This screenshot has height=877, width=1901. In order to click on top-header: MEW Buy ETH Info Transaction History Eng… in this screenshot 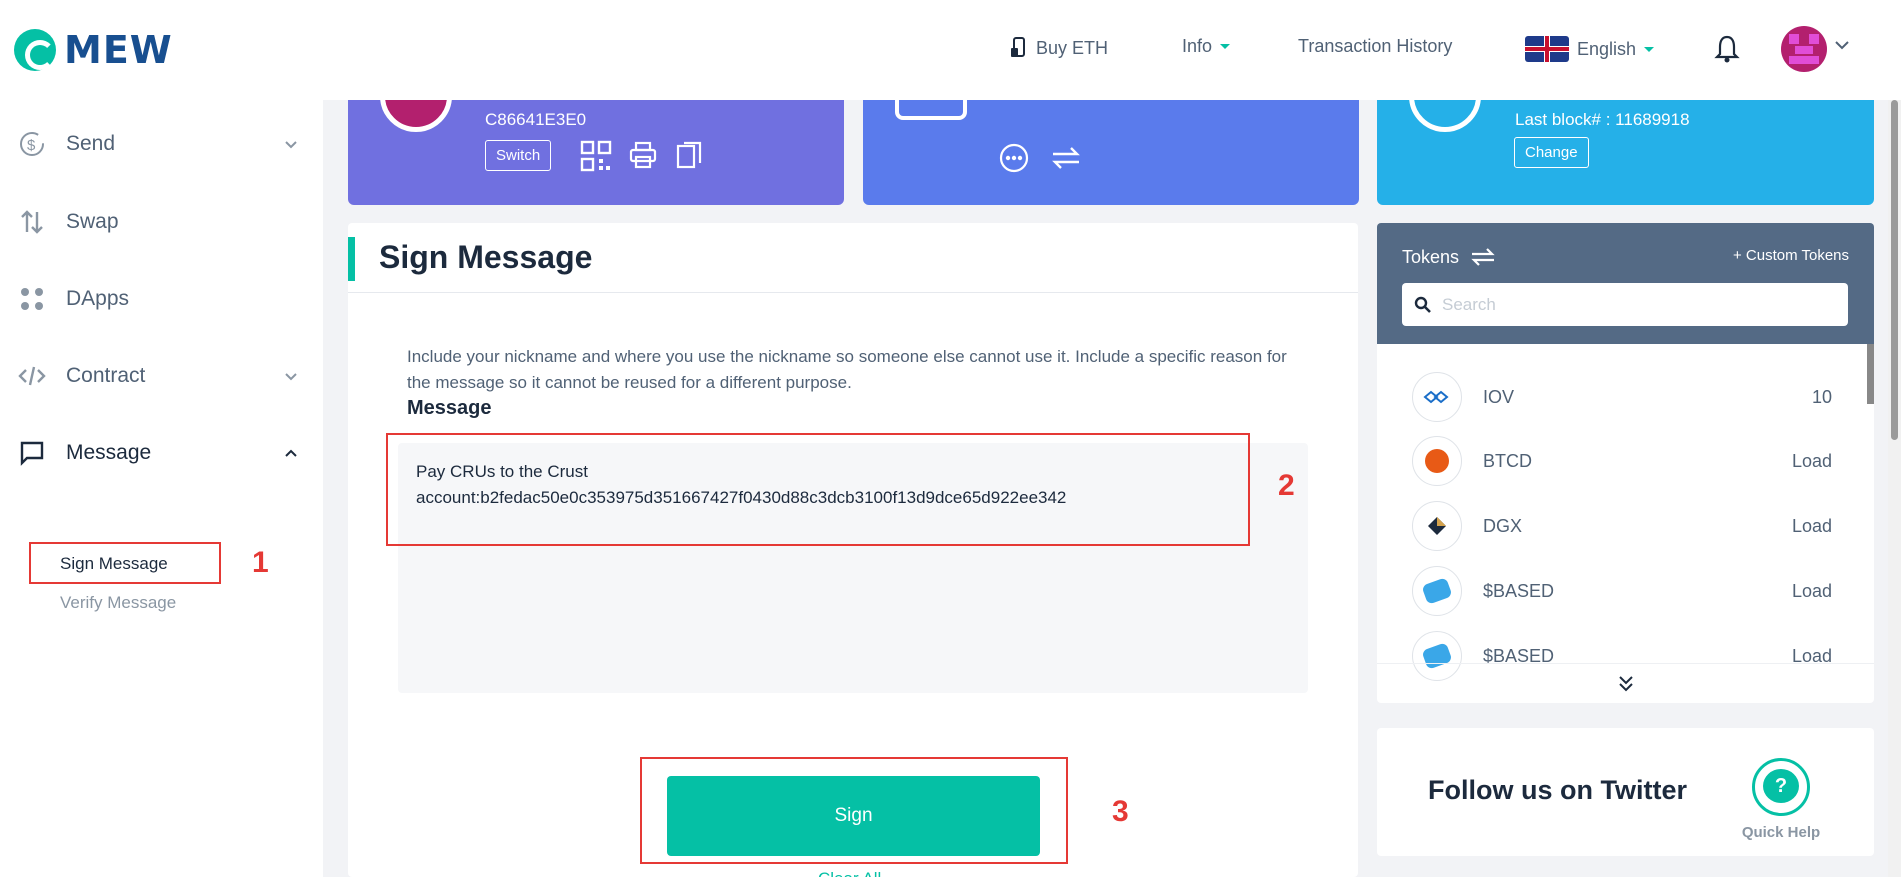, I will do `click(950, 50)`.